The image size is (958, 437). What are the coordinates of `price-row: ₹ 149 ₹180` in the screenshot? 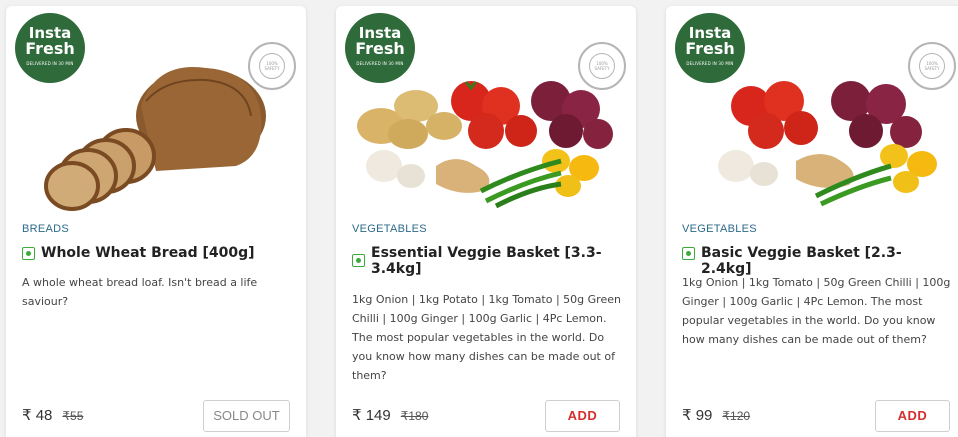 It's located at (390, 415).